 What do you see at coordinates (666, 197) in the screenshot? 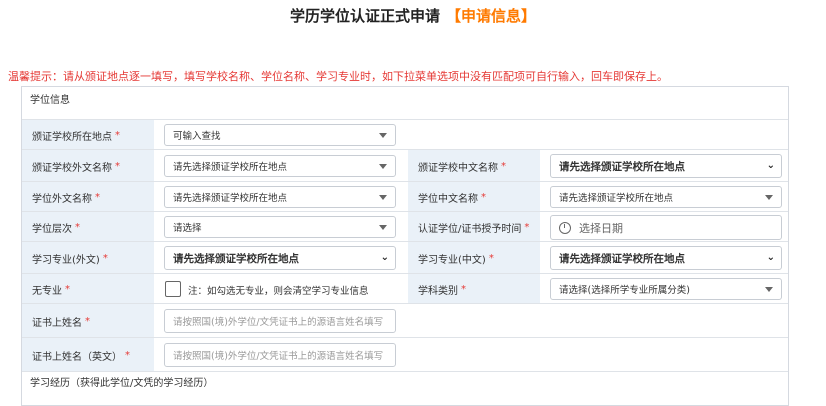
I see `degree-chinese-name-select: 请先选择颁证学校所在地点` at bounding box center [666, 197].